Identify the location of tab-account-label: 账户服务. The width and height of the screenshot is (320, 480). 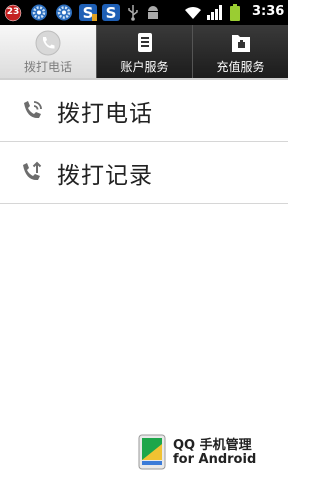
(144, 67).